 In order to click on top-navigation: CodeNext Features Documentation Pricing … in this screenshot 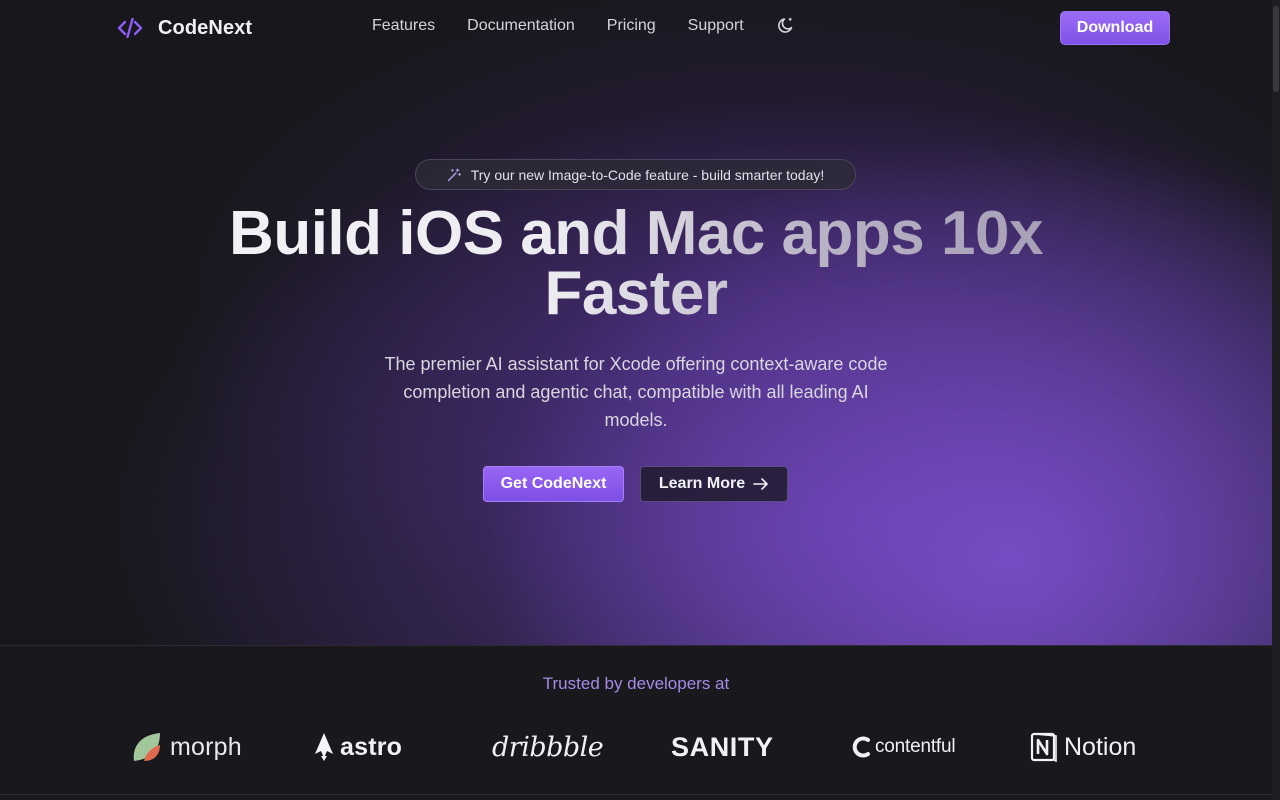, I will do `click(636, 28)`.